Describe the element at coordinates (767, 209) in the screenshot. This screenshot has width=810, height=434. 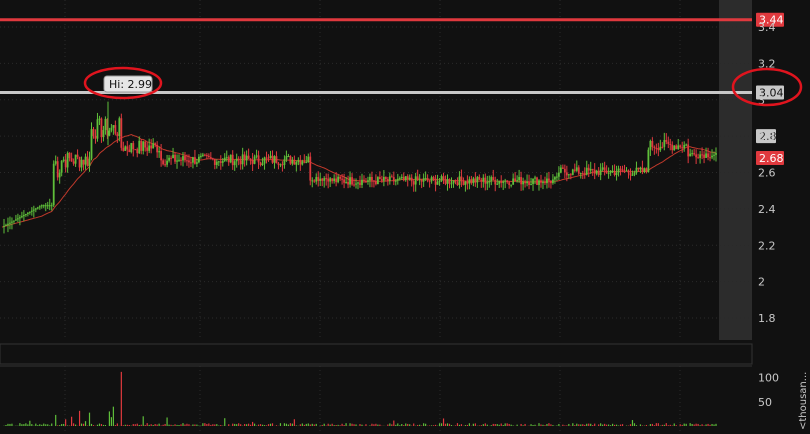
I see `price-tick-label: 2.4` at that location.